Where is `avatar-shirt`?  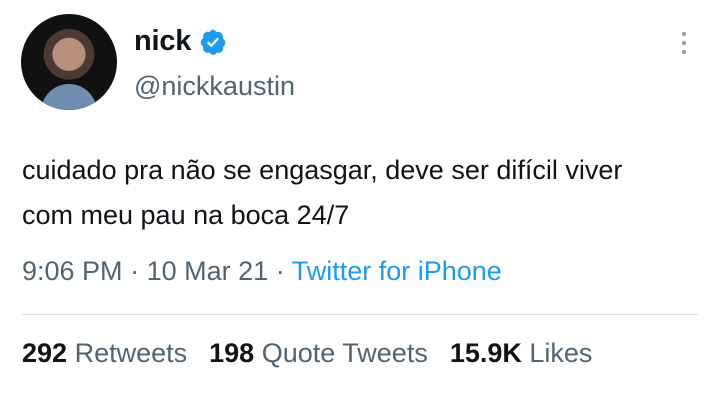
avatar-shirt is located at coordinates (69, 97).